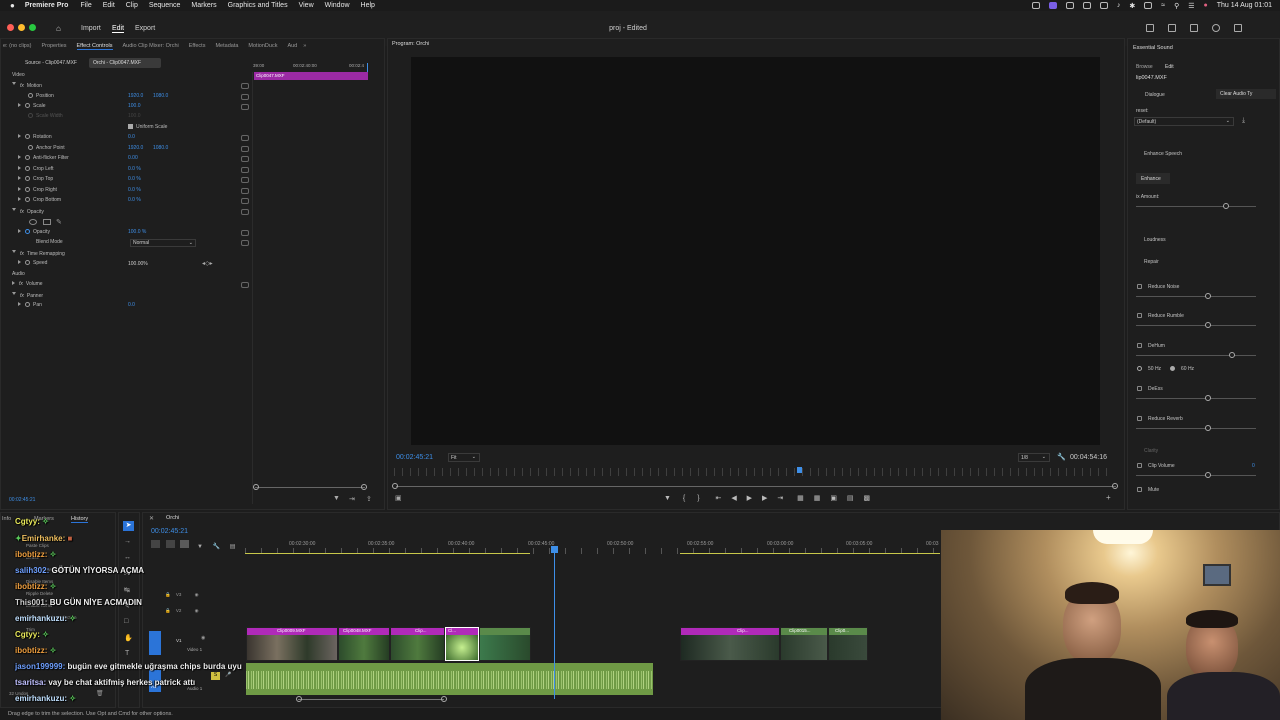  I want to click on clip-volume-knob, so click(1208, 475).